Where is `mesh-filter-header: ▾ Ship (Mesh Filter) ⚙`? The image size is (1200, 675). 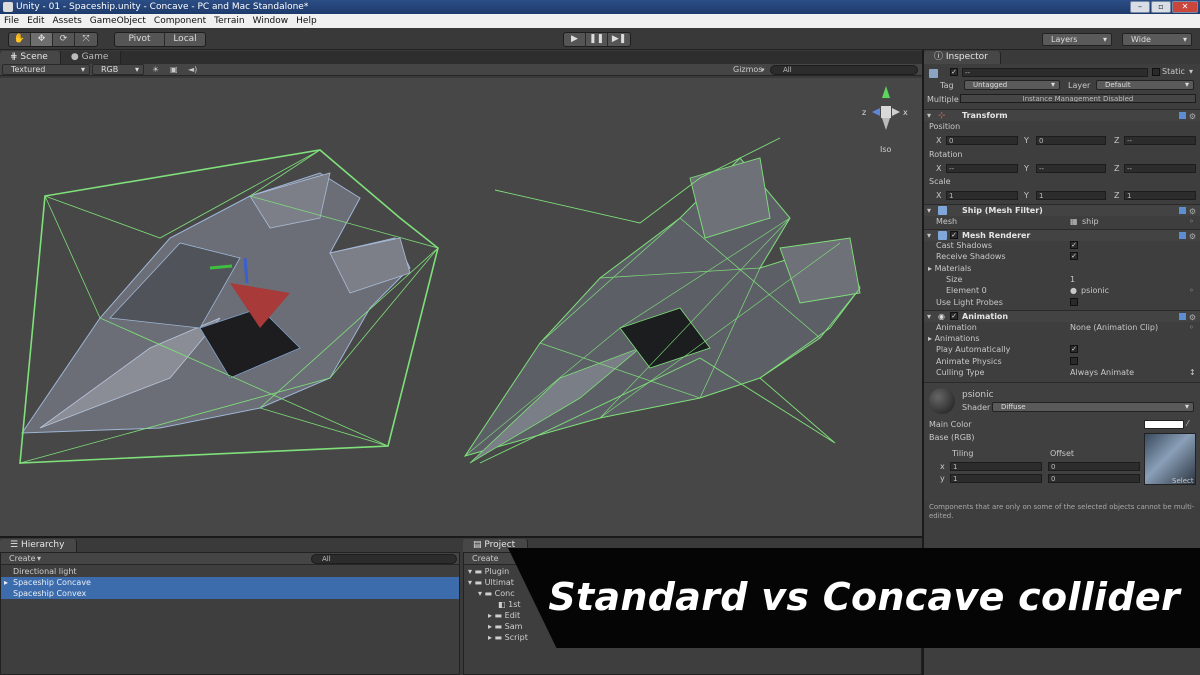
mesh-filter-header: ▾ Ship (Mesh Filter) ⚙ is located at coordinates (1062, 210).